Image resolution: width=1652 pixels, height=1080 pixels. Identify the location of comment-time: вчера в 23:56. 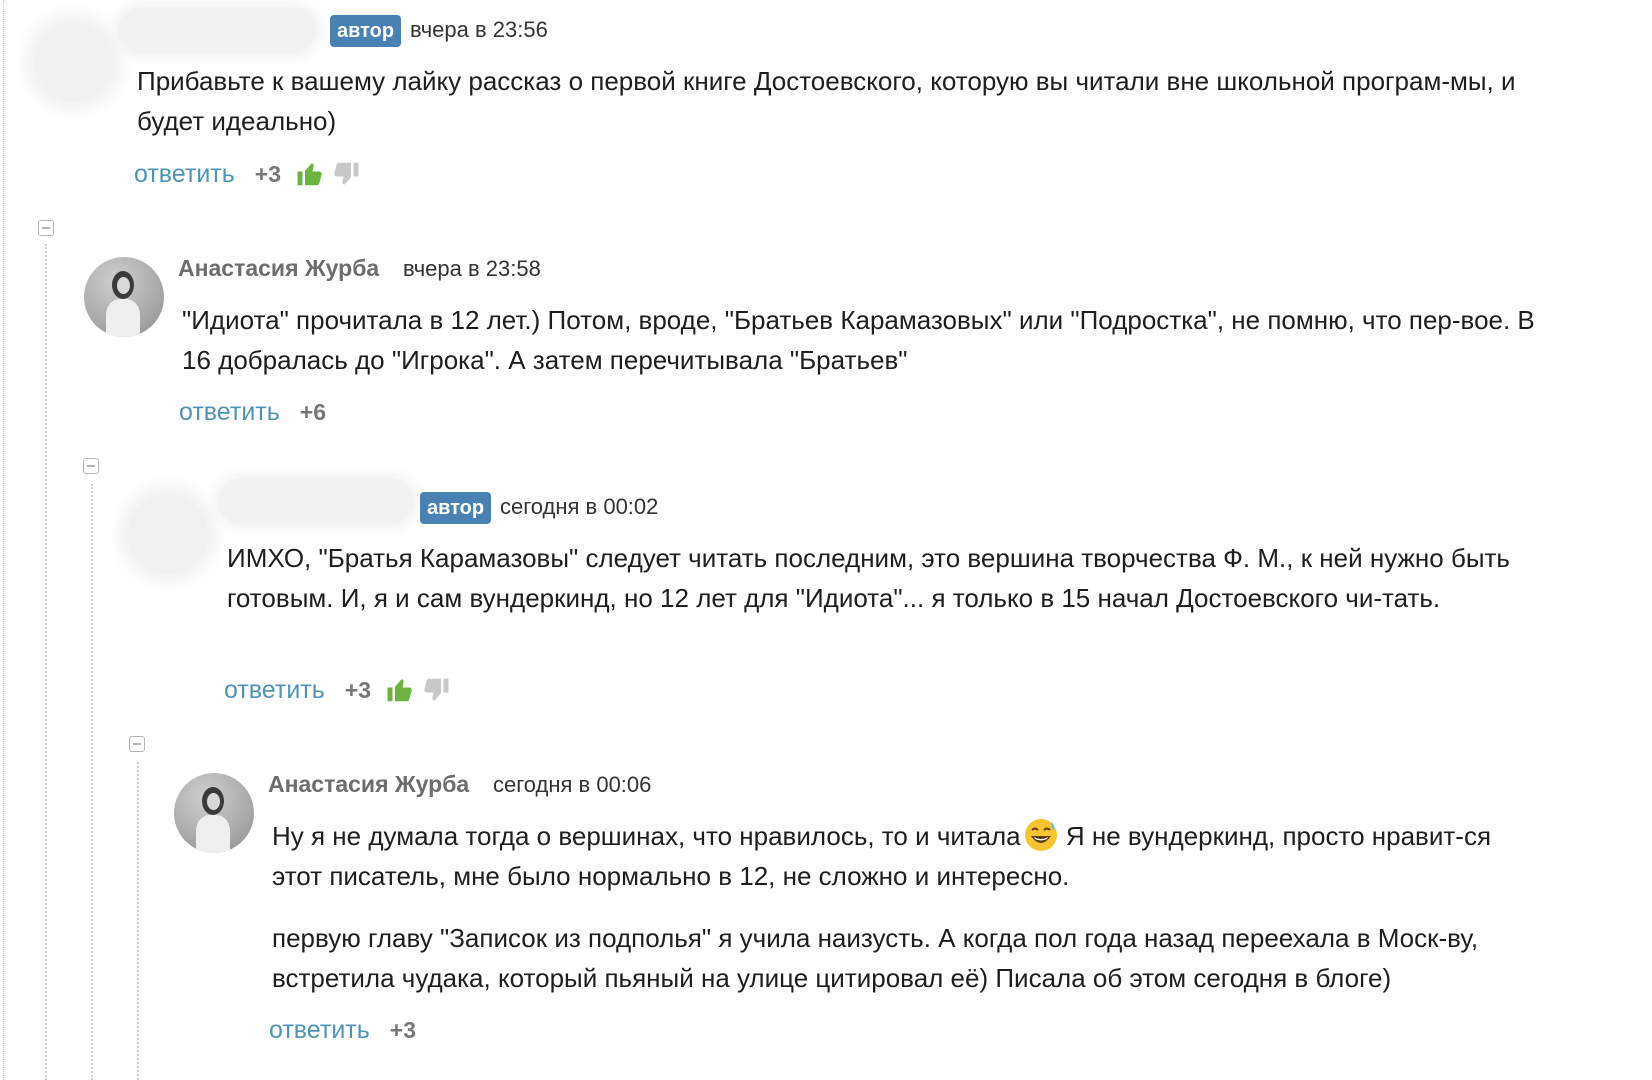
(479, 30).